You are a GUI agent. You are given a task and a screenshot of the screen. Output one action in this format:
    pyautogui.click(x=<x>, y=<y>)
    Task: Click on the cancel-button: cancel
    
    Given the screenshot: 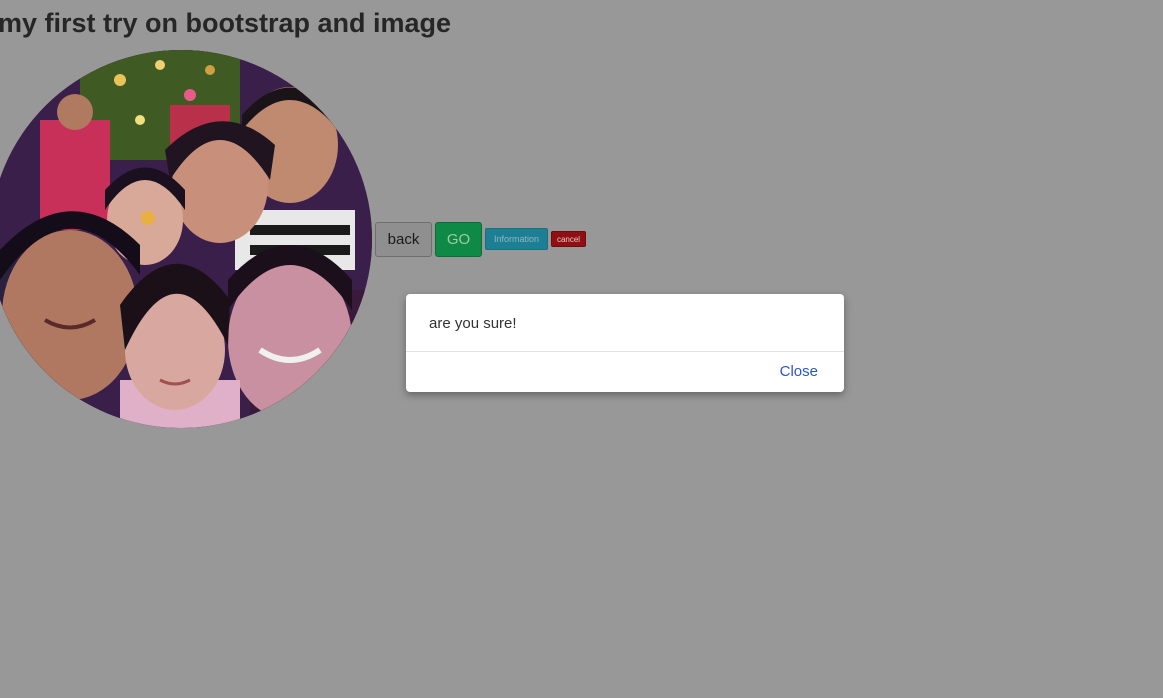 What is the action you would take?
    pyautogui.click(x=568, y=239)
    